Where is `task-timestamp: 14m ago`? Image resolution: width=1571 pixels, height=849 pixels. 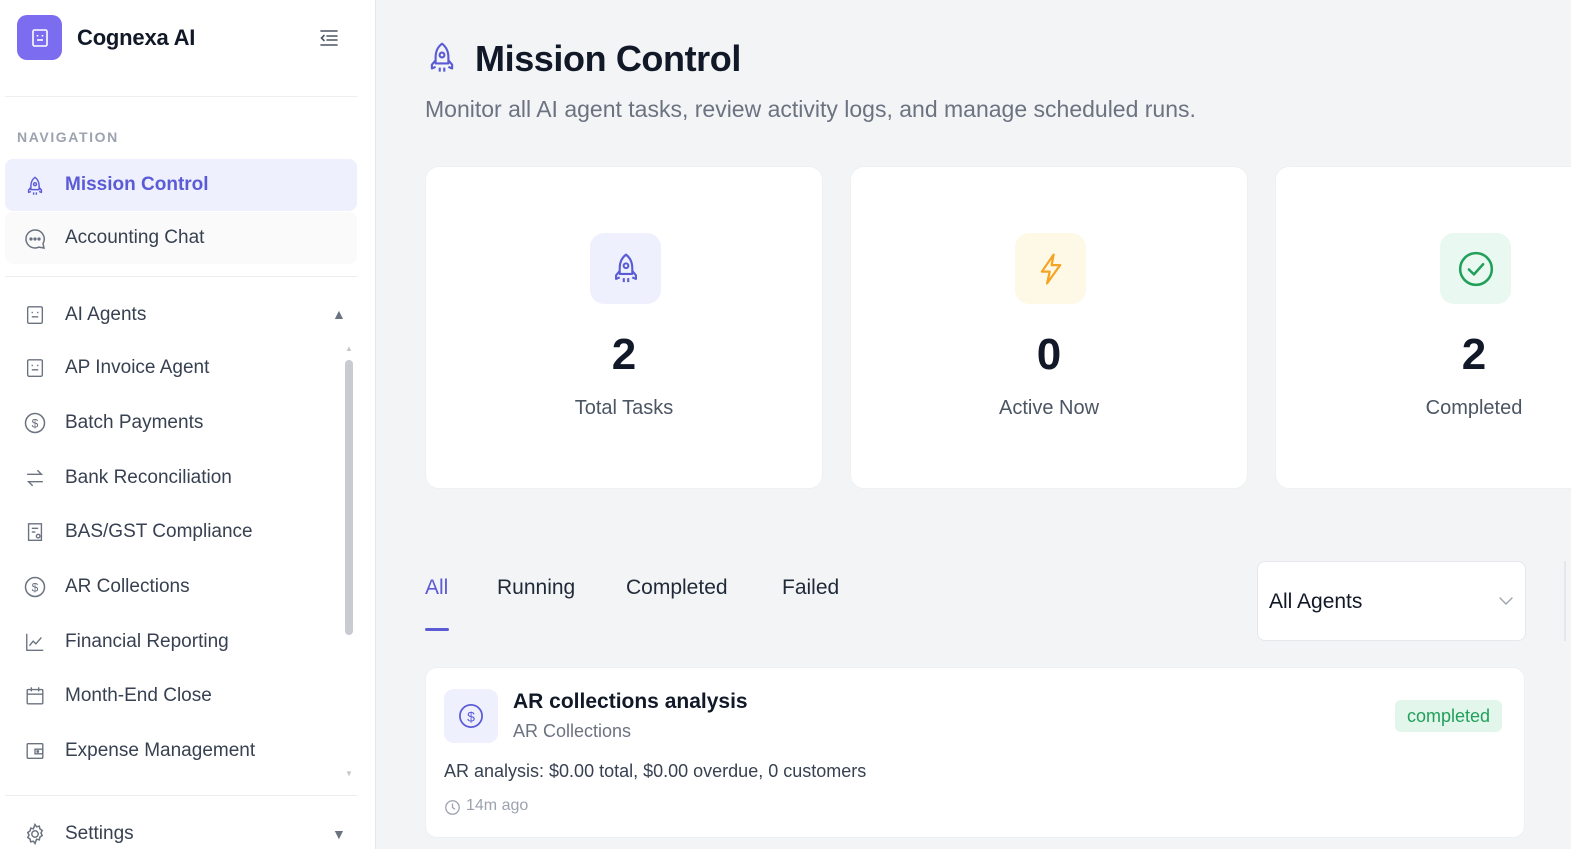 task-timestamp: 14m ago is located at coordinates (497, 805).